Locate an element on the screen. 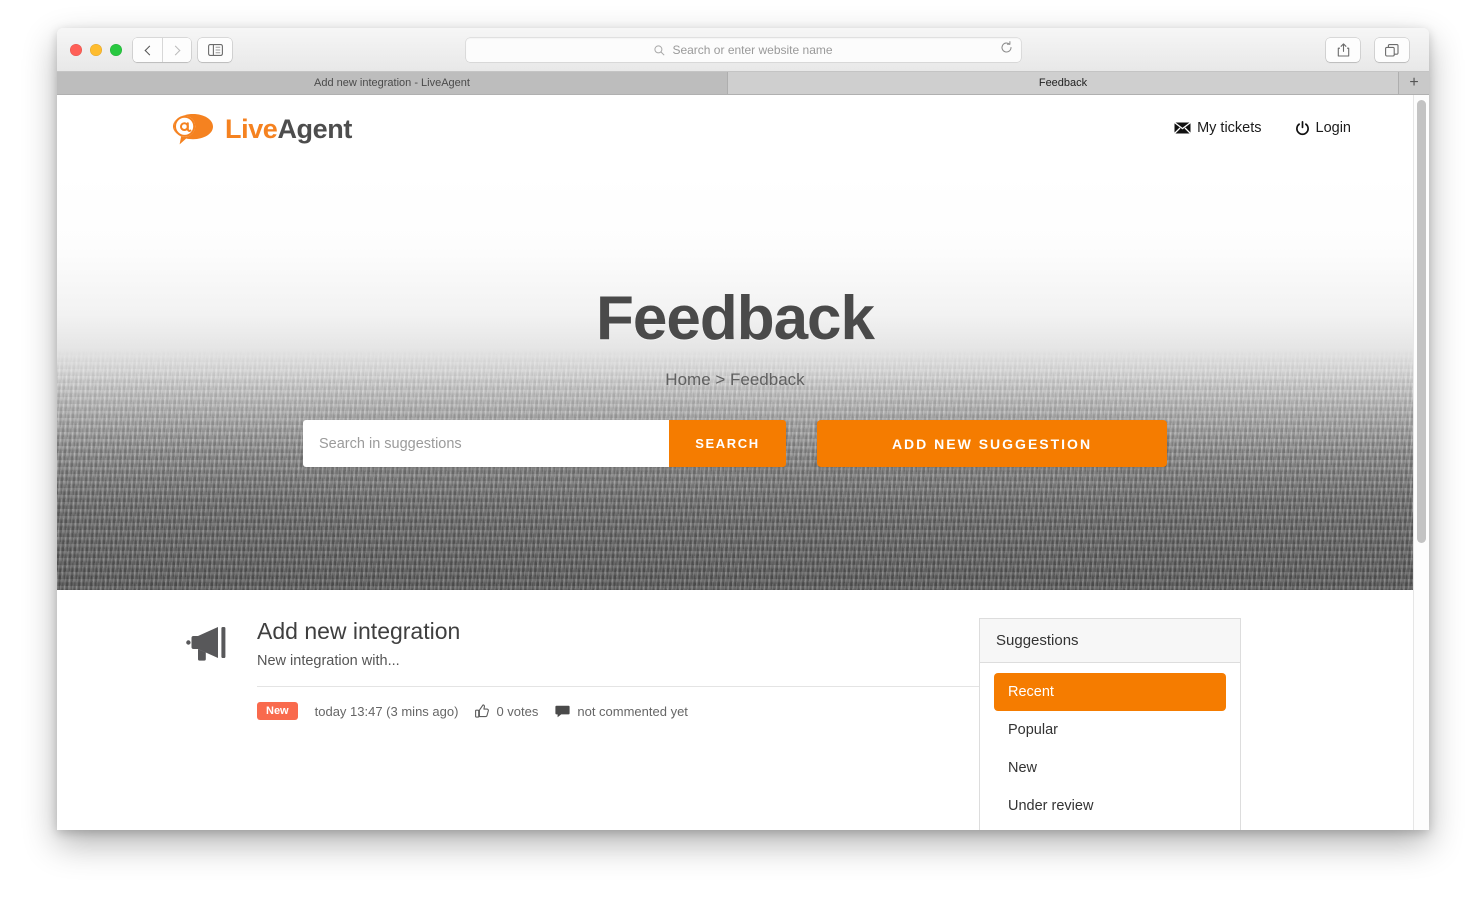 Image resolution: width=1484 pixels, height=909 pixels. share-icon is located at coordinates (1343, 50).